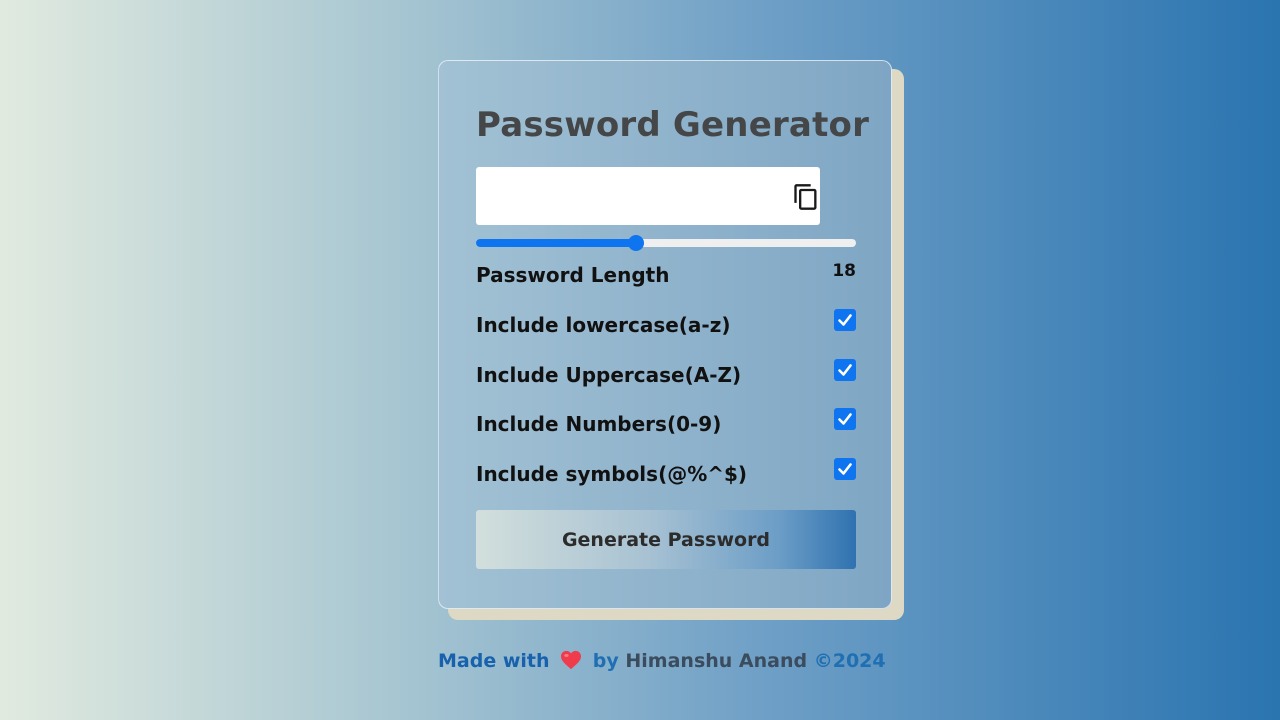 The height and width of the screenshot is (720, 1280). I want to click on numbers-checkbox, so click(845, 419).